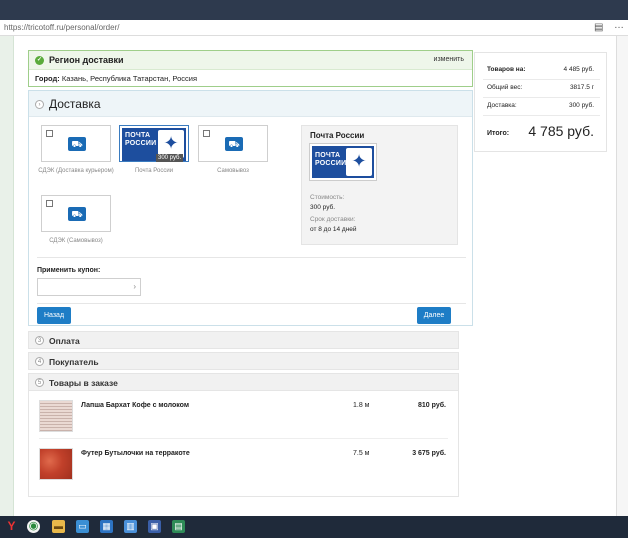 Image resolution: width=628 pixels, height=538 pixels. Describe the element at coordinates (11, 526) in the screenshot. I see `yandex-browser-icon: Y` at that location.